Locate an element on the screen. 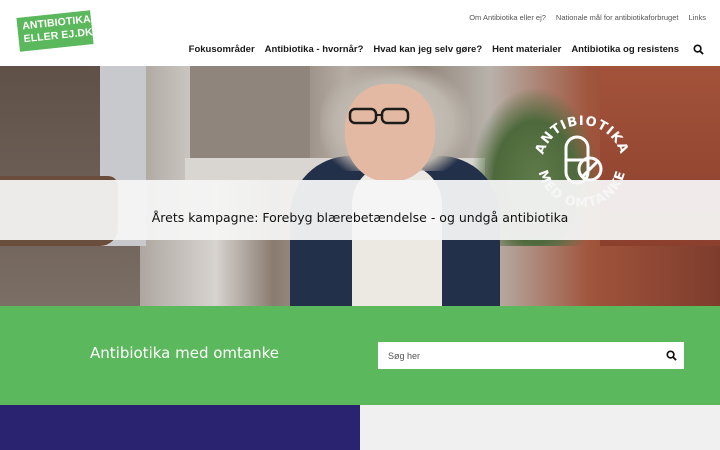  stamp-text-top: ANTIBIOTIKA is located at coordinates (582, 135).